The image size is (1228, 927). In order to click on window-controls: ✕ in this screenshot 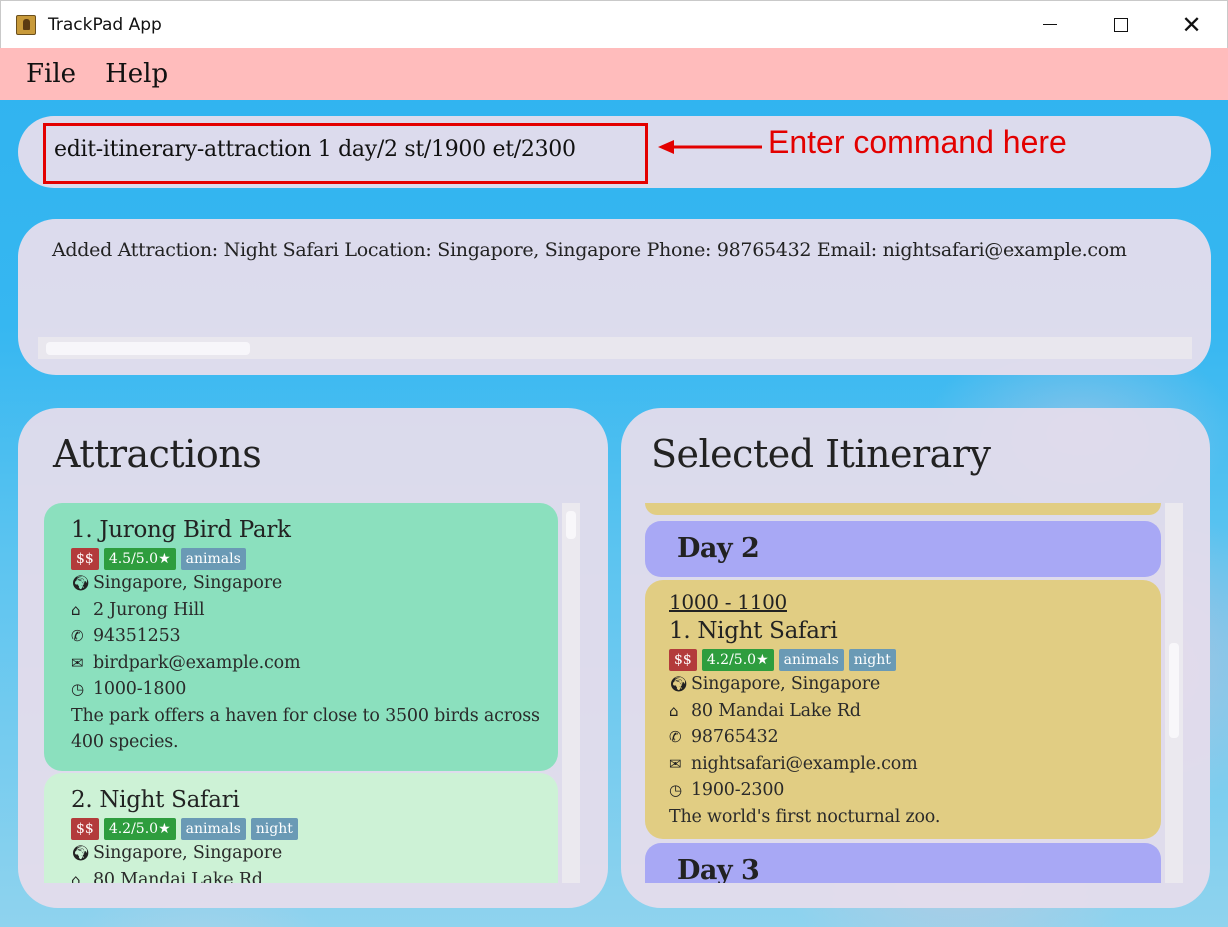, I will do `click(1120, 24)`.